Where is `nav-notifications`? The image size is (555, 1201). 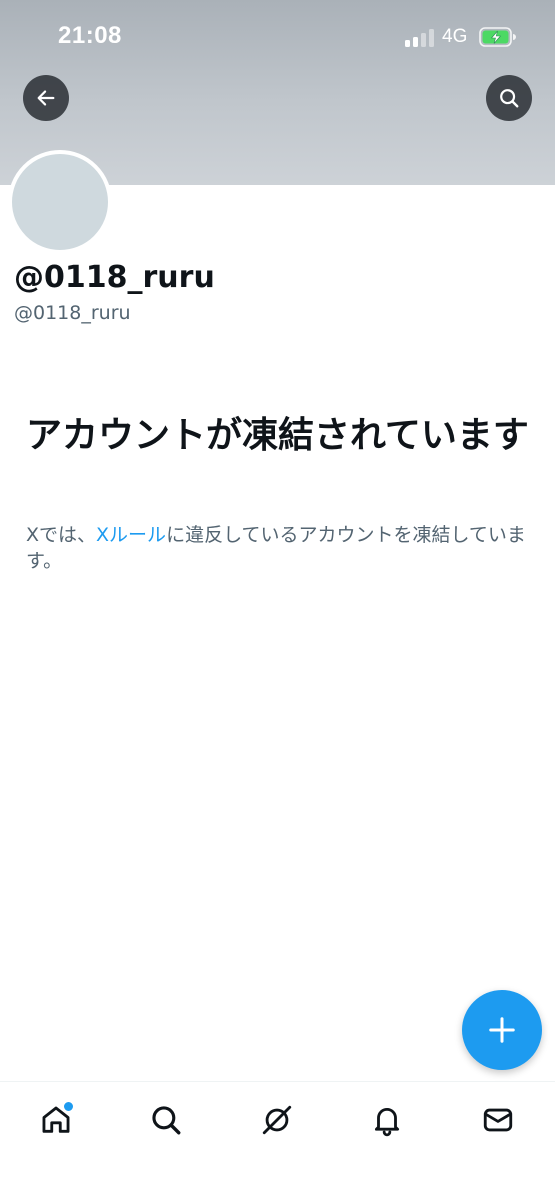 nav-notifications is located at coordinates (387, 1120).